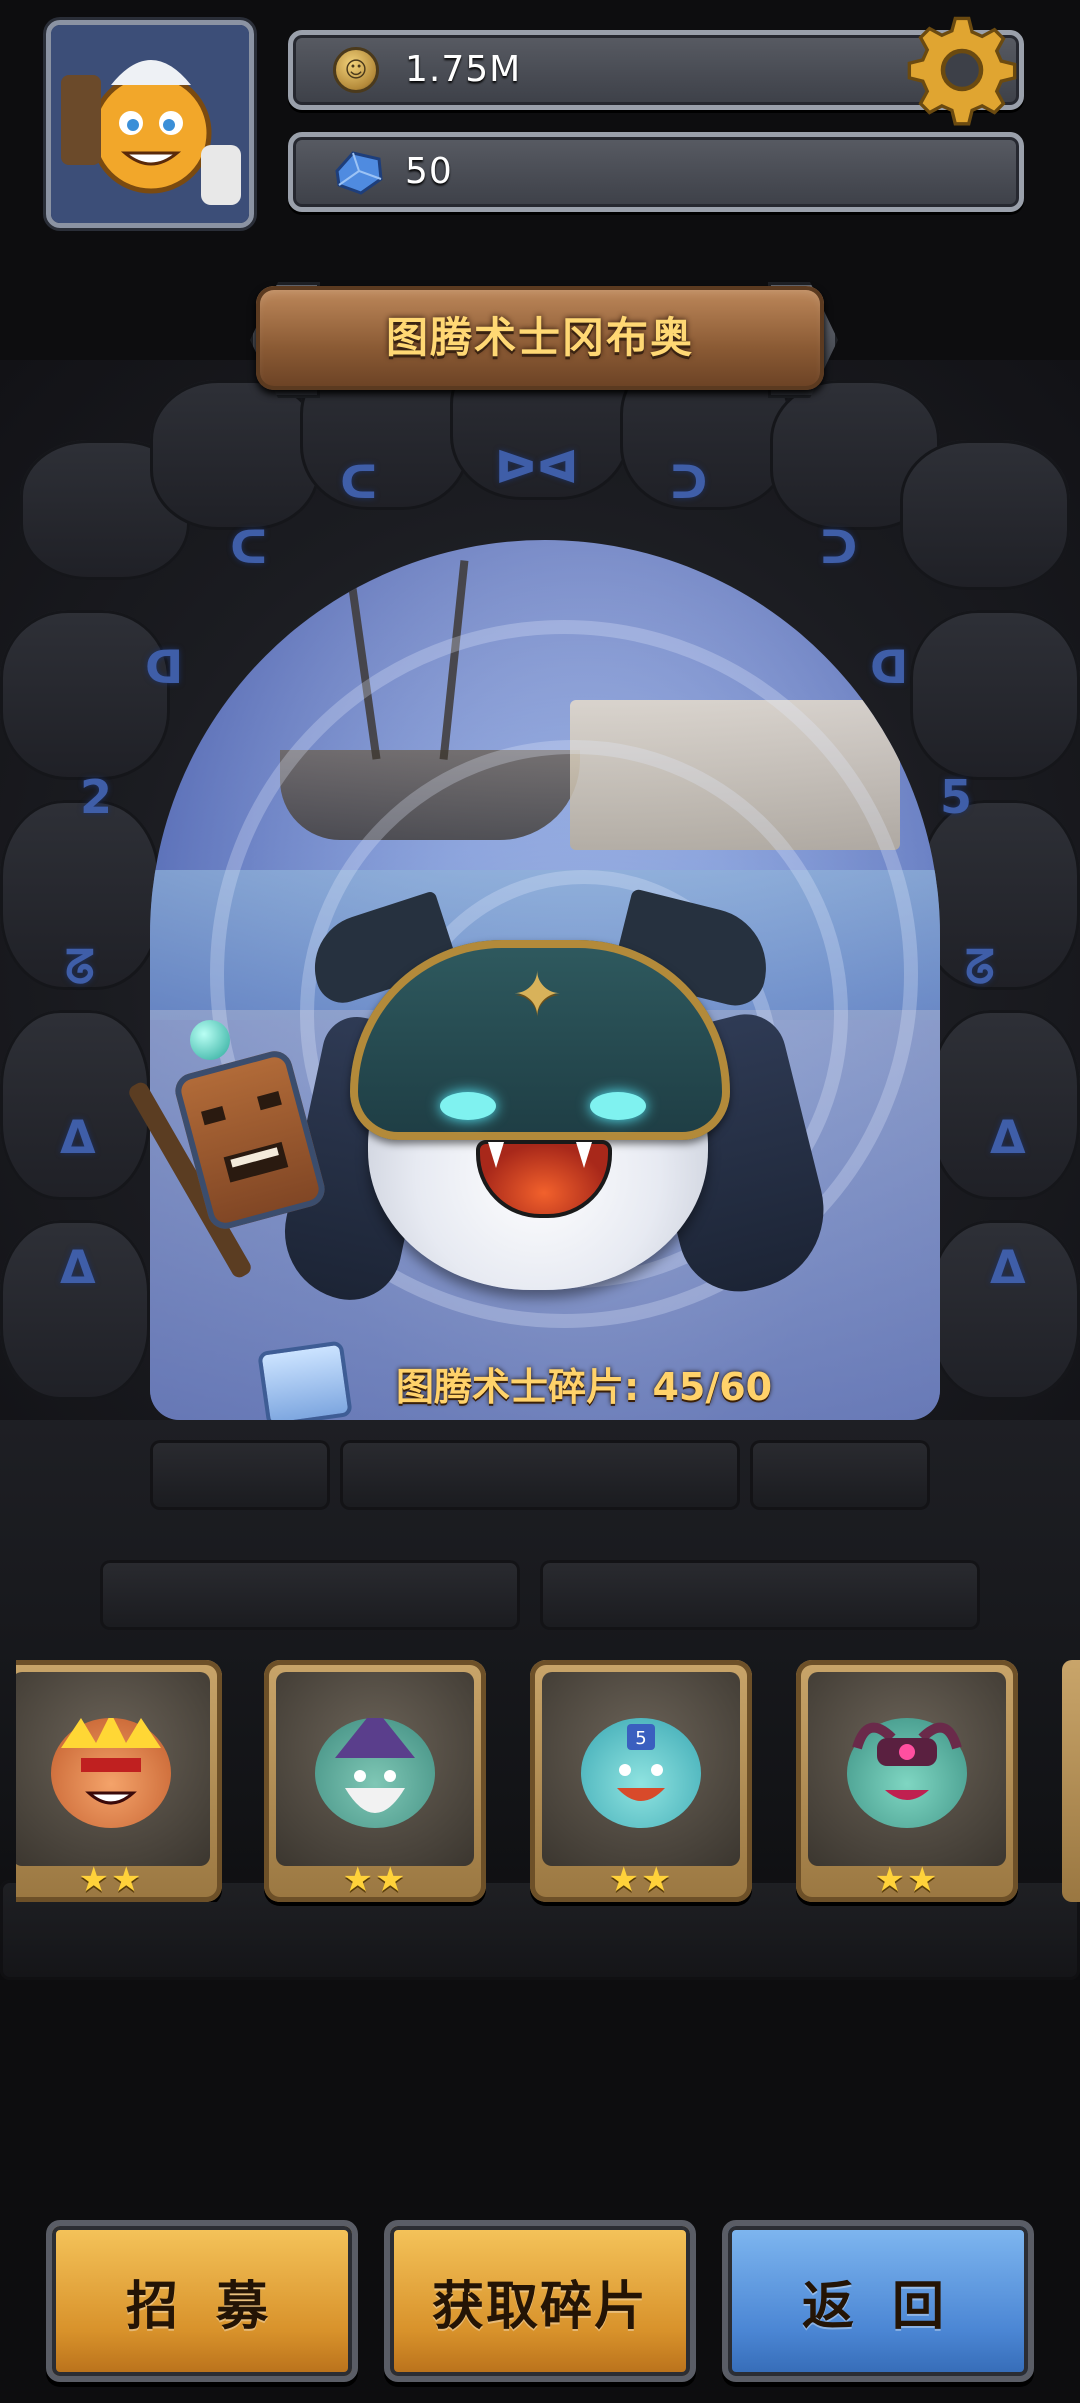 The height and width of the screenshot is (2403, 1080). I want to click on hero-card-torch: 5 ★★, so click(641, 1781).